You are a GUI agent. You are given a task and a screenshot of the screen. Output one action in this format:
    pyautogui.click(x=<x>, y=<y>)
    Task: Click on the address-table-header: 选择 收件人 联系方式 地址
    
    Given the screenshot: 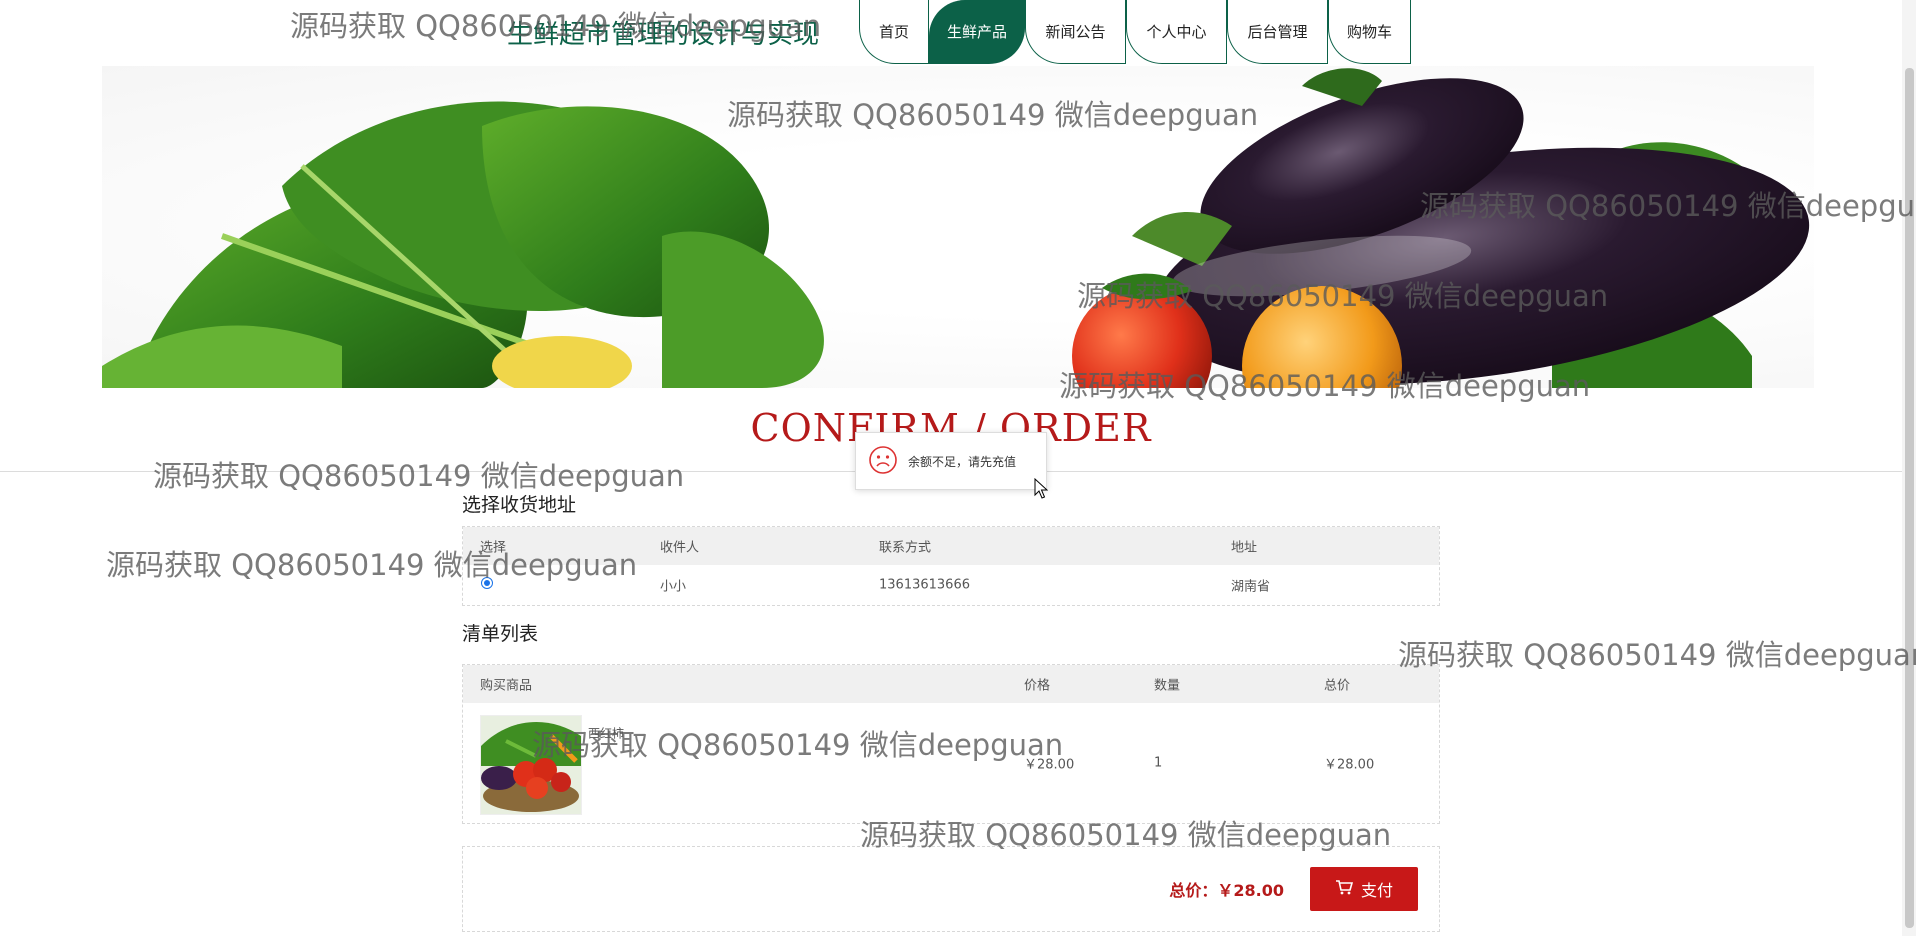 What is the action you would take?
    pyautogui.click(x=951, y=546)
    